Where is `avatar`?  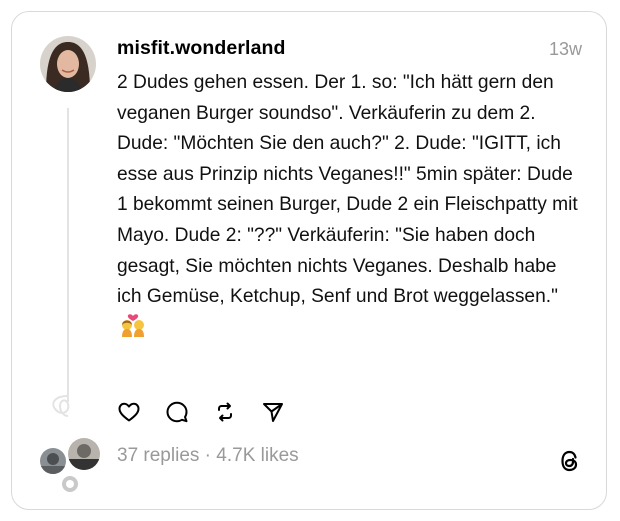
avatar is located at coordinates (68, 64).